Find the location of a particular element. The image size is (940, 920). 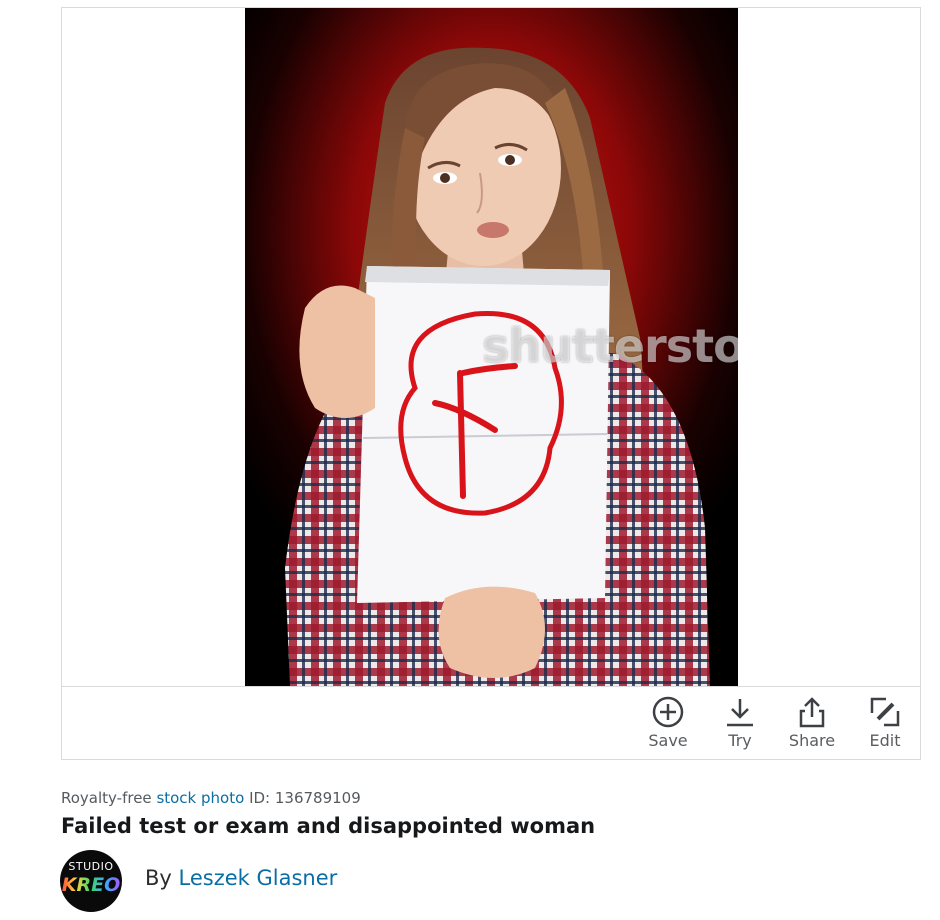

avatar-logo-bottom: KREO is located at coordinates (91, 885).